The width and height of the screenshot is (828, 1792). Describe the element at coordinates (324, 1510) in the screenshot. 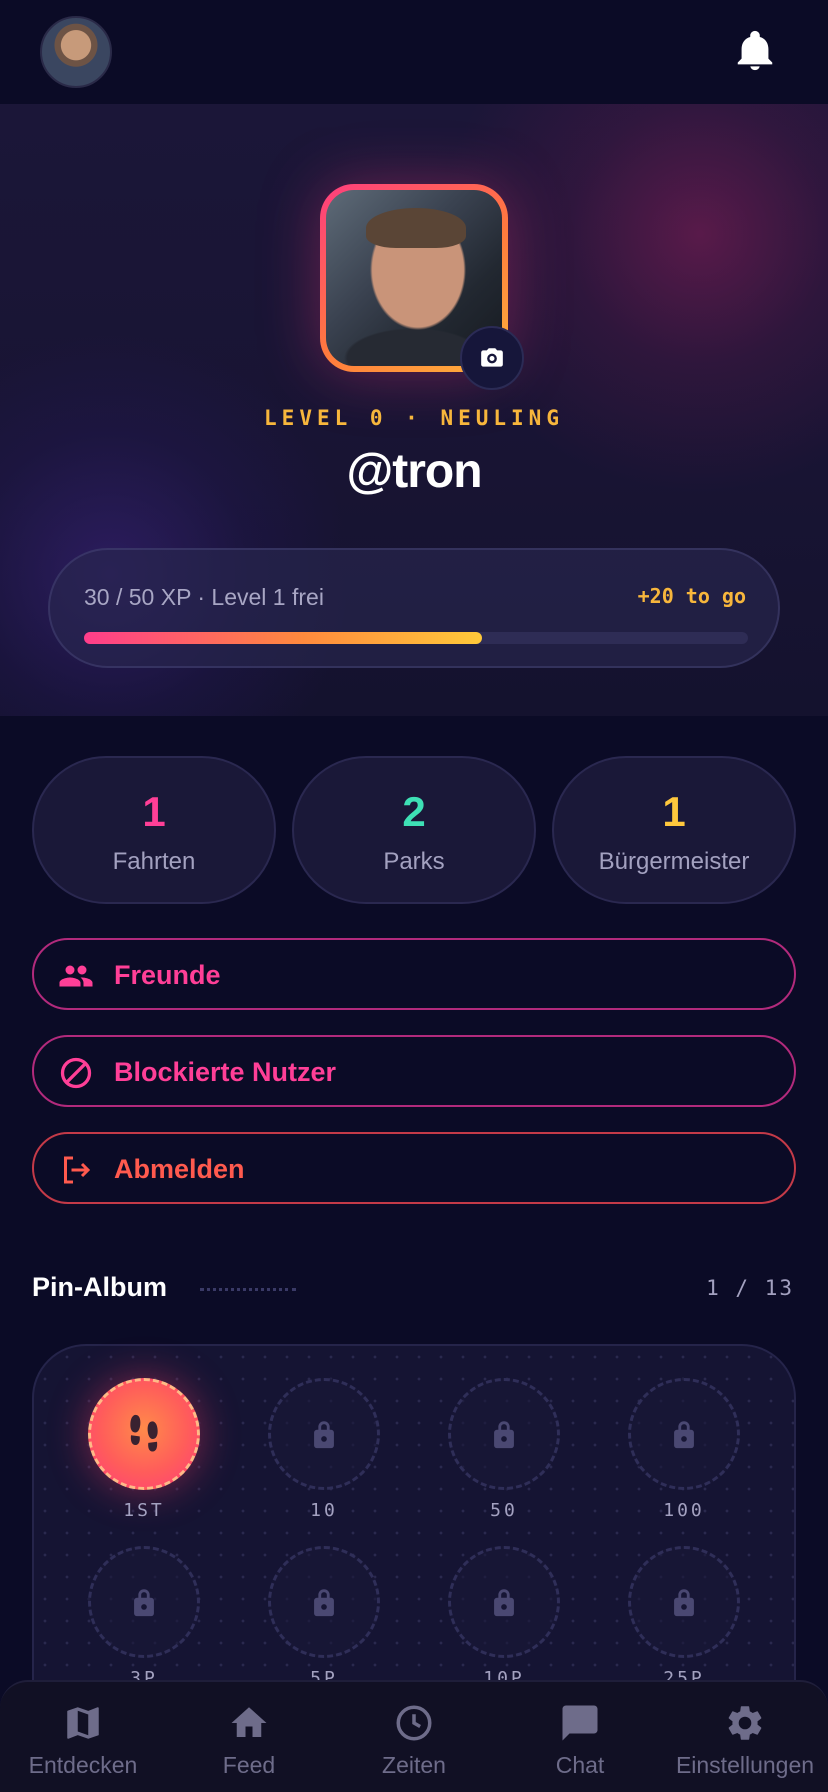

I see `pin-label: 10` at that location.